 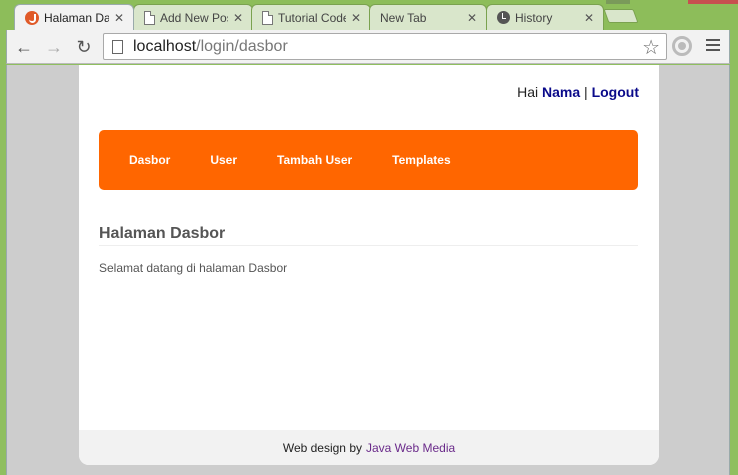 I want to click on tab-halaman-dasbor: Halaman Dasbor ✕, so click(x=74, y=17).